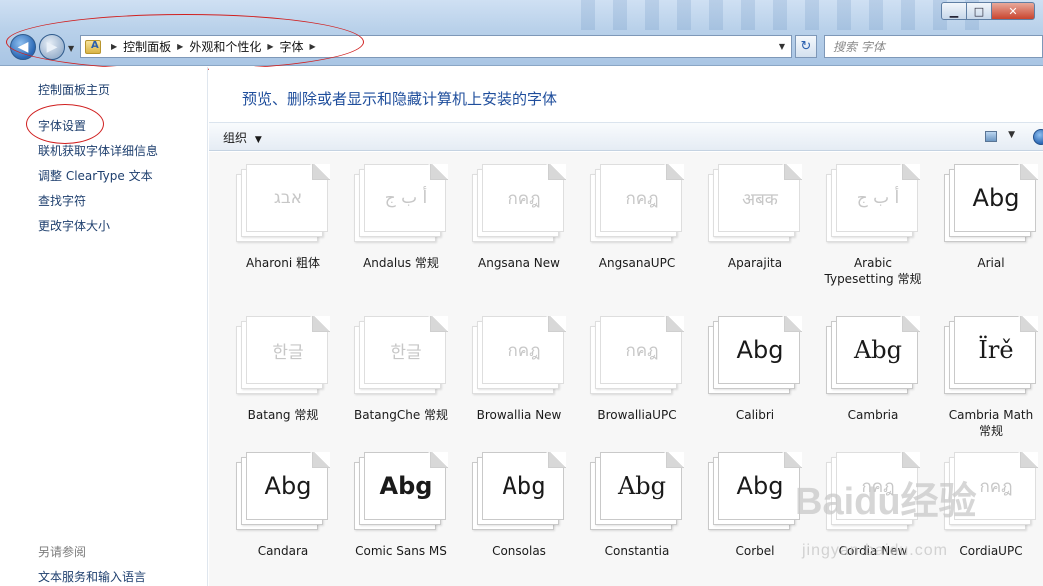  I want to click on font-tile: أ ب ج Arabic Typesetting 常规, so click(873, 225).